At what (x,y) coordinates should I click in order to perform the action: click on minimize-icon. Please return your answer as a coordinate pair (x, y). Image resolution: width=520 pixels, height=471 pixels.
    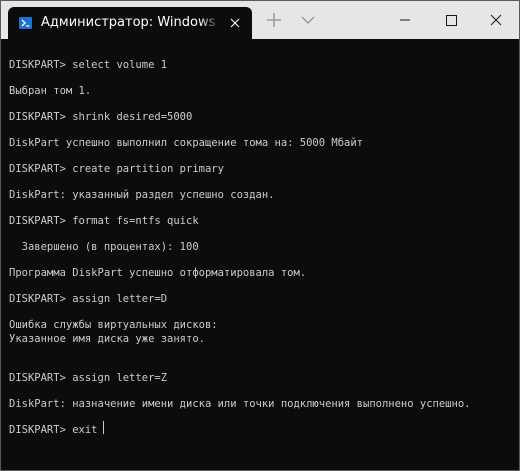
    Looking at the image, I should click on (405, 20).